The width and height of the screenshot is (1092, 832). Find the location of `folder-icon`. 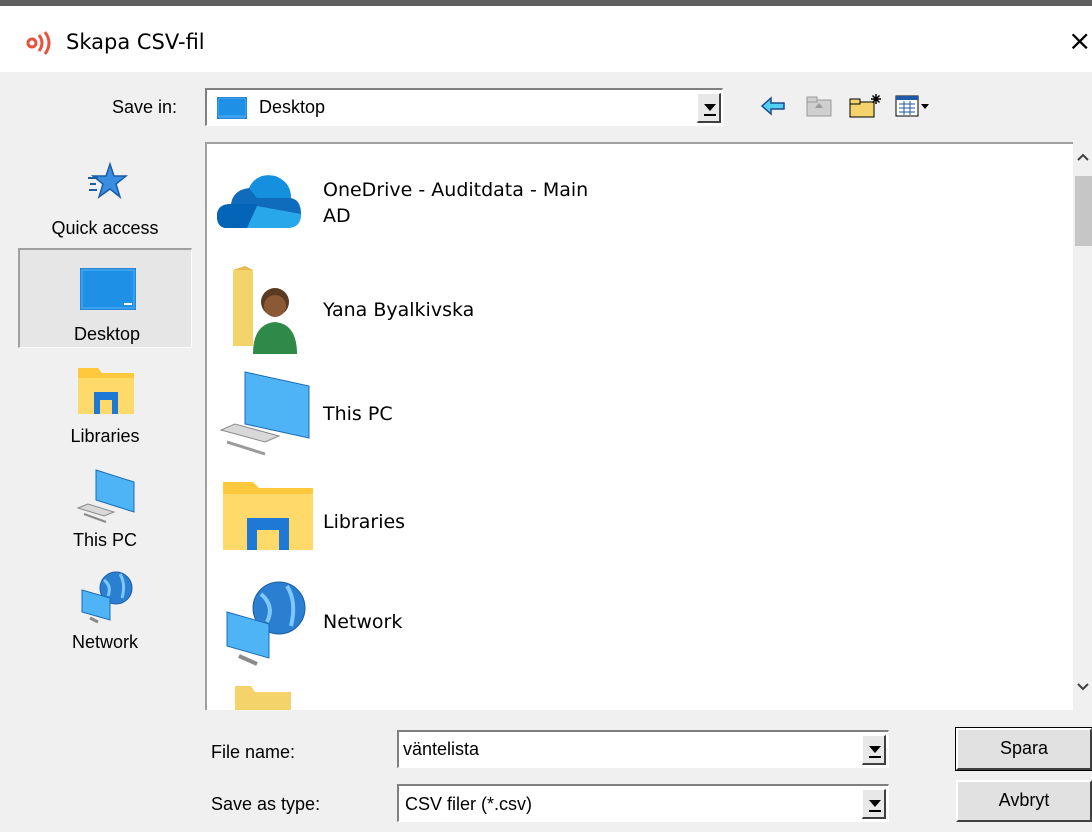

folder-icon is located at coordinates (263, 698).